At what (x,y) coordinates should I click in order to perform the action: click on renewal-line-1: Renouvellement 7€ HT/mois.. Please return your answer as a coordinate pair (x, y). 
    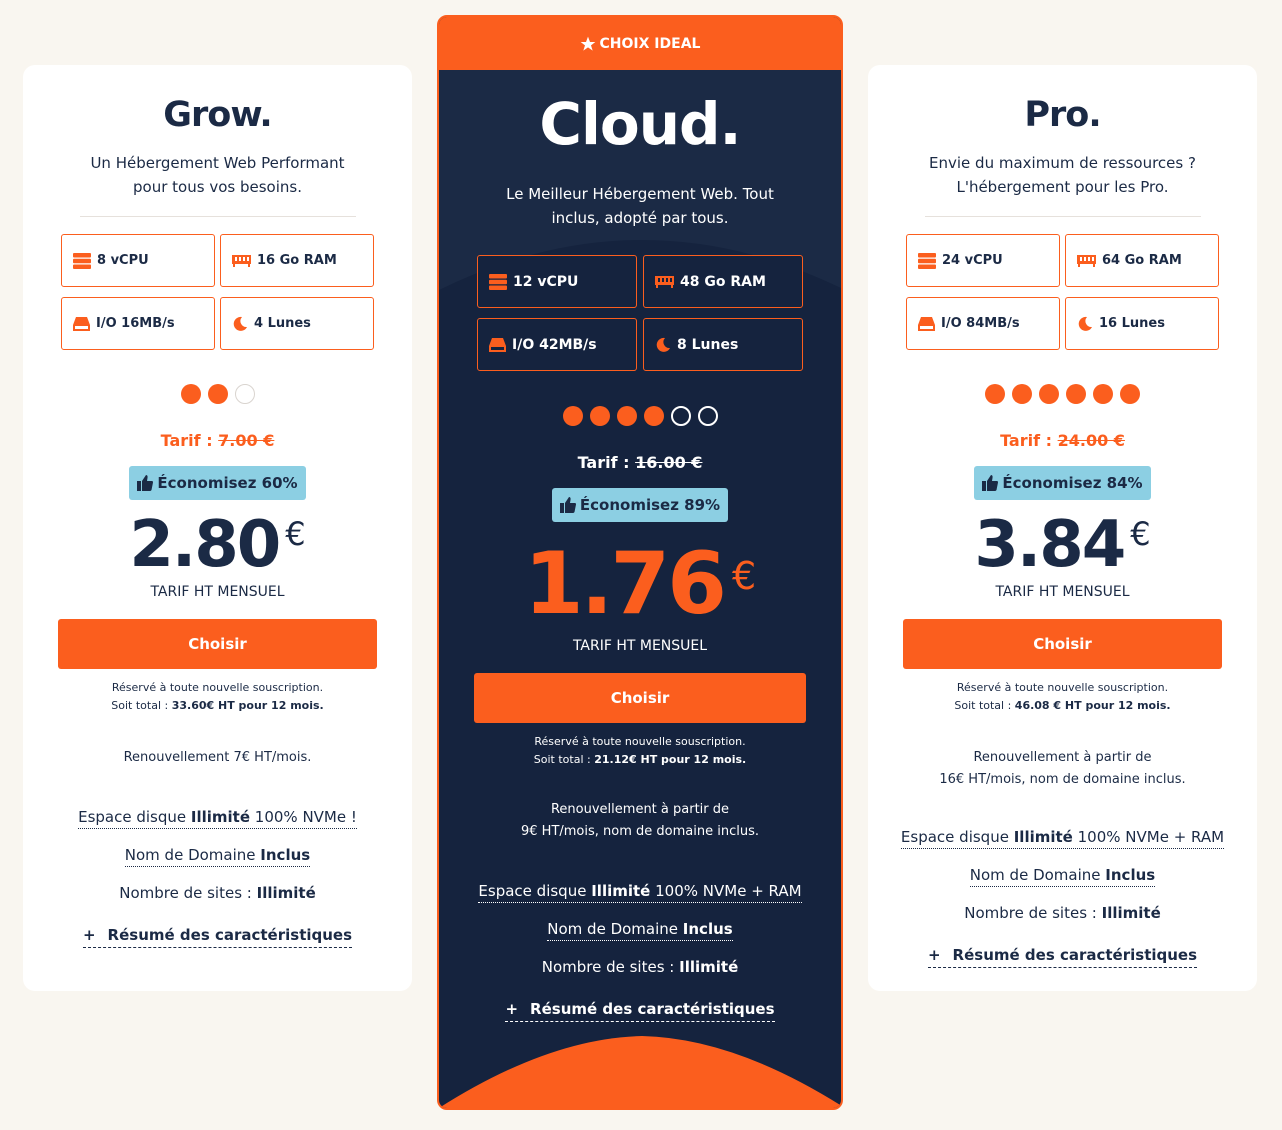
    Looking at the image, I should click on (217, 757).